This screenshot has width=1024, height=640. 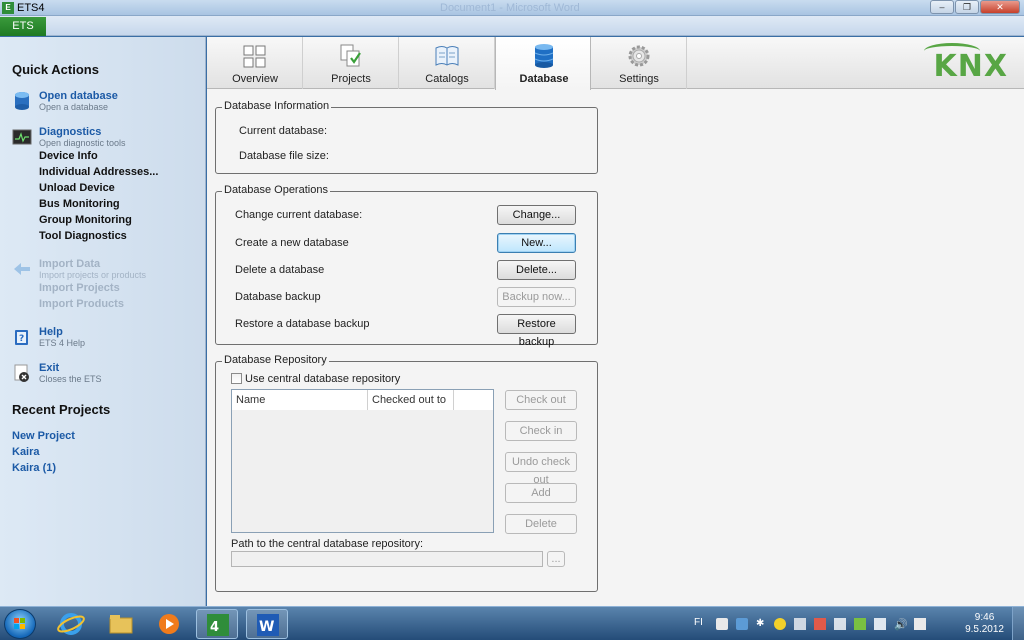 What do you see at coordinates (362, 461) in the screenshot?
I see `repository-list: Name Checked out to` at bounding box center [362, 461].